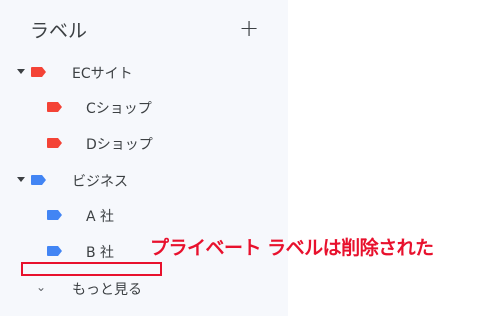 The image size is (500, 316). Describe the element at coordinates (144, 73) in the screenshot. I see `label-item-ec-site: ECサイト` at that location.